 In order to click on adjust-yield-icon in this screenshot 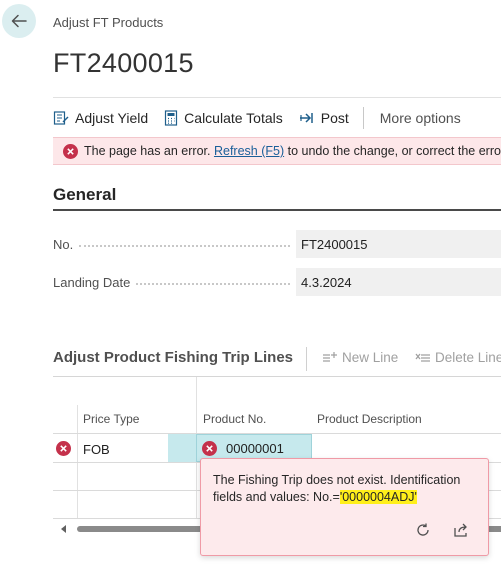, I will do `click(61, 118)`.